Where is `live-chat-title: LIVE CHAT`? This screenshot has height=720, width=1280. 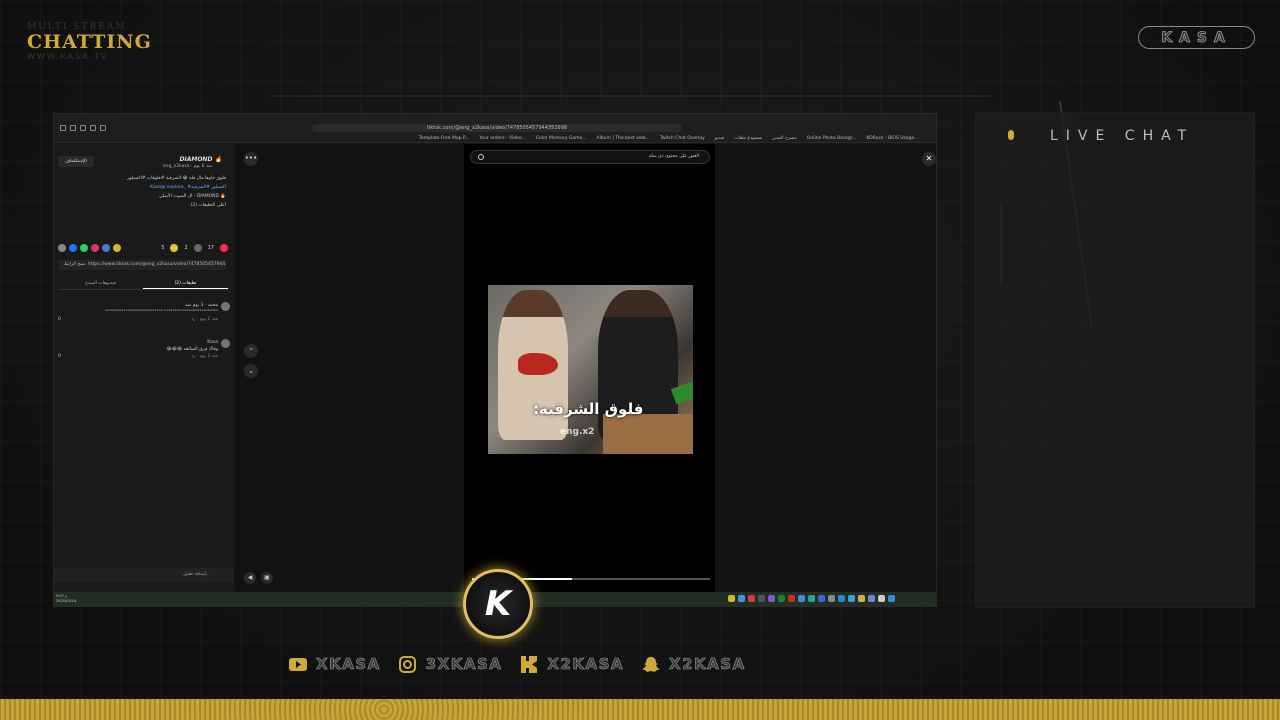
live-chat-title: LIVE CHAT is located at coordinates (1122, 136).